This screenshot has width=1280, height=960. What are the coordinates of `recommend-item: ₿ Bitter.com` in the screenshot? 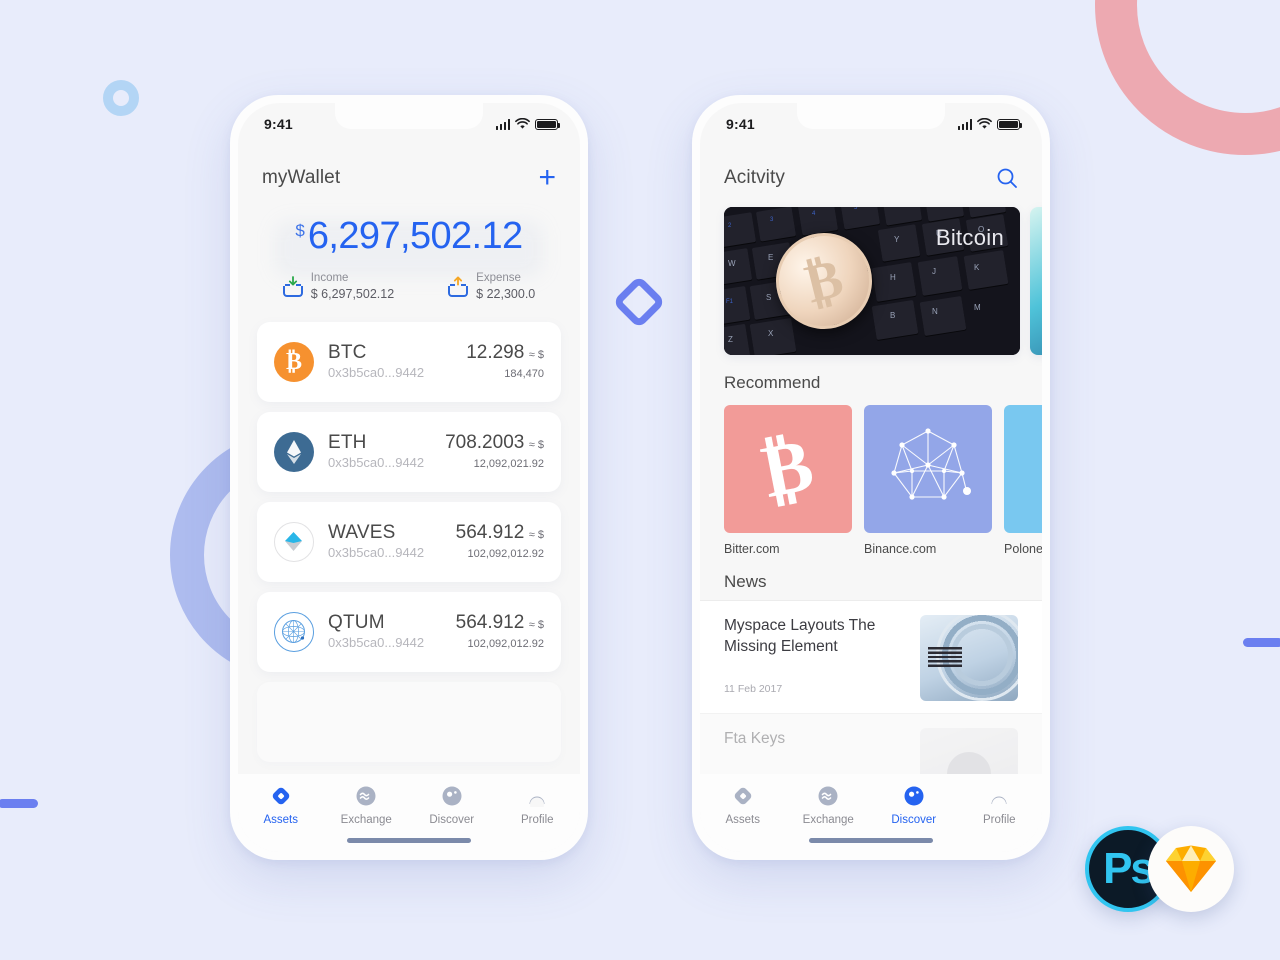 It's located at (788, 480).